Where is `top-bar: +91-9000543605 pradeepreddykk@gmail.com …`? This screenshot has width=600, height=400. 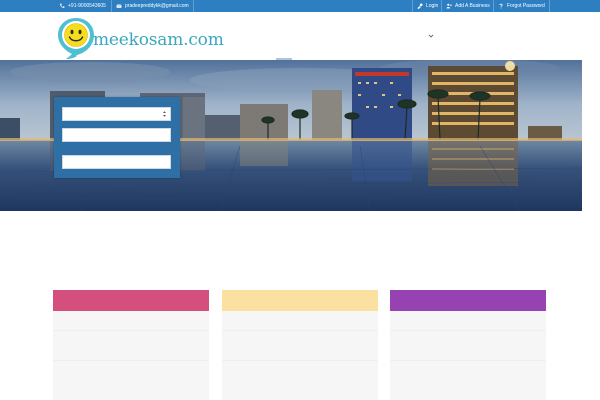 top-bar: +91-9000543605 pradeepreddykk@gmail.com … is located at coordinates (300, 6).